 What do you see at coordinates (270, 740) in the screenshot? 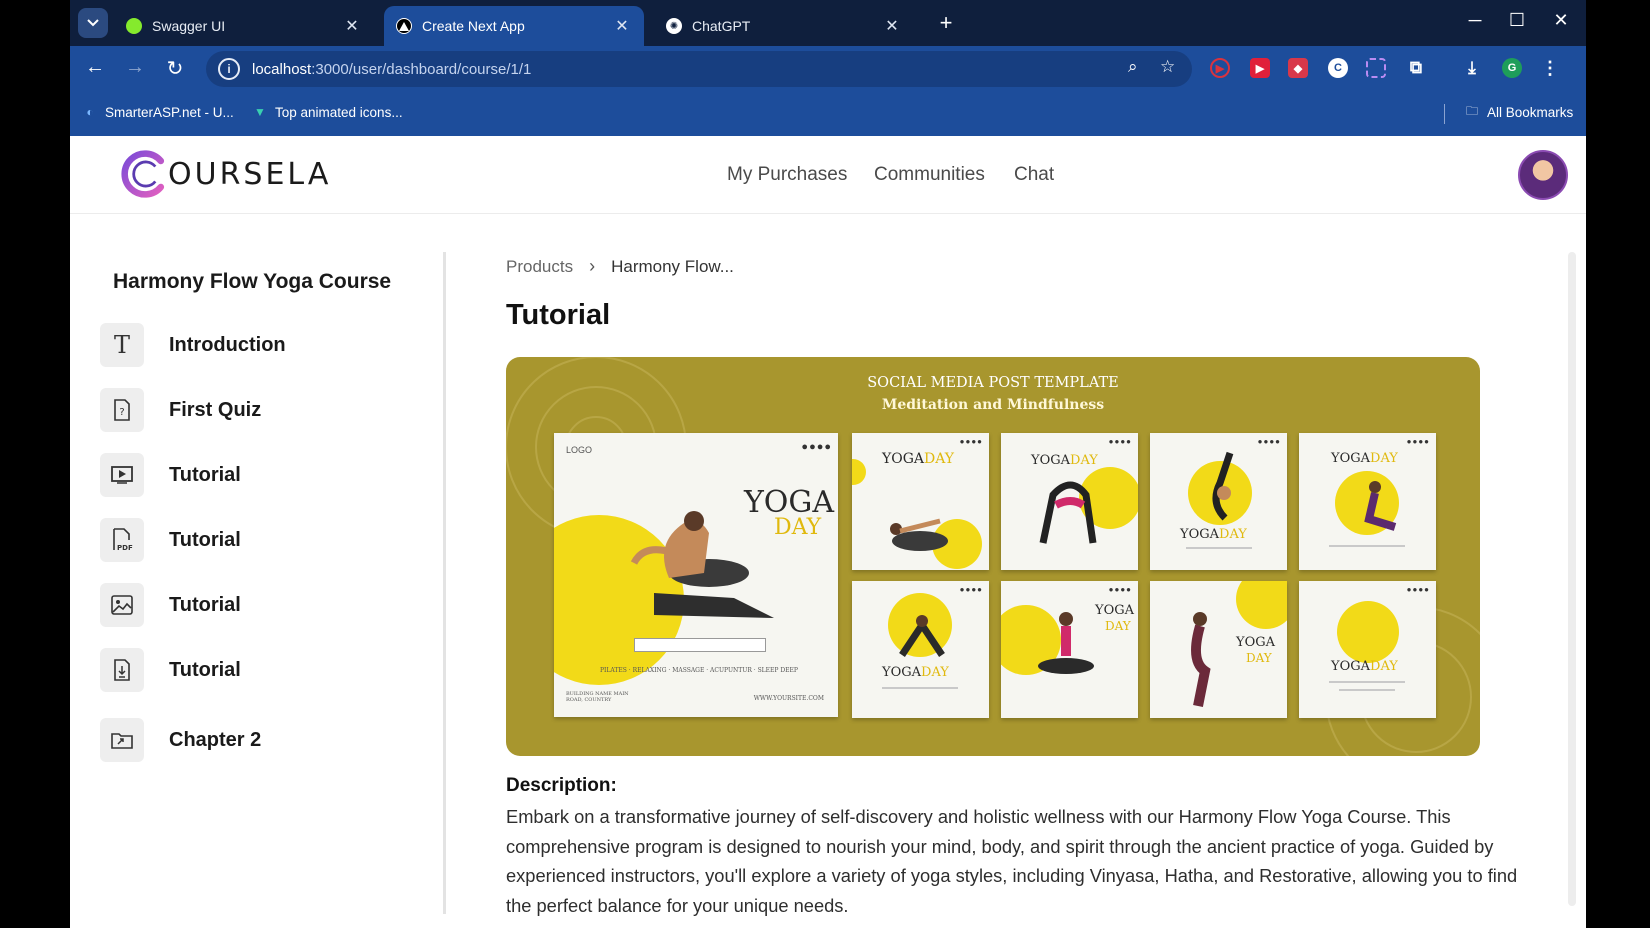
I see `sidebar-item-chapter-2: Chapter 2` at bounding box center [270, 740].